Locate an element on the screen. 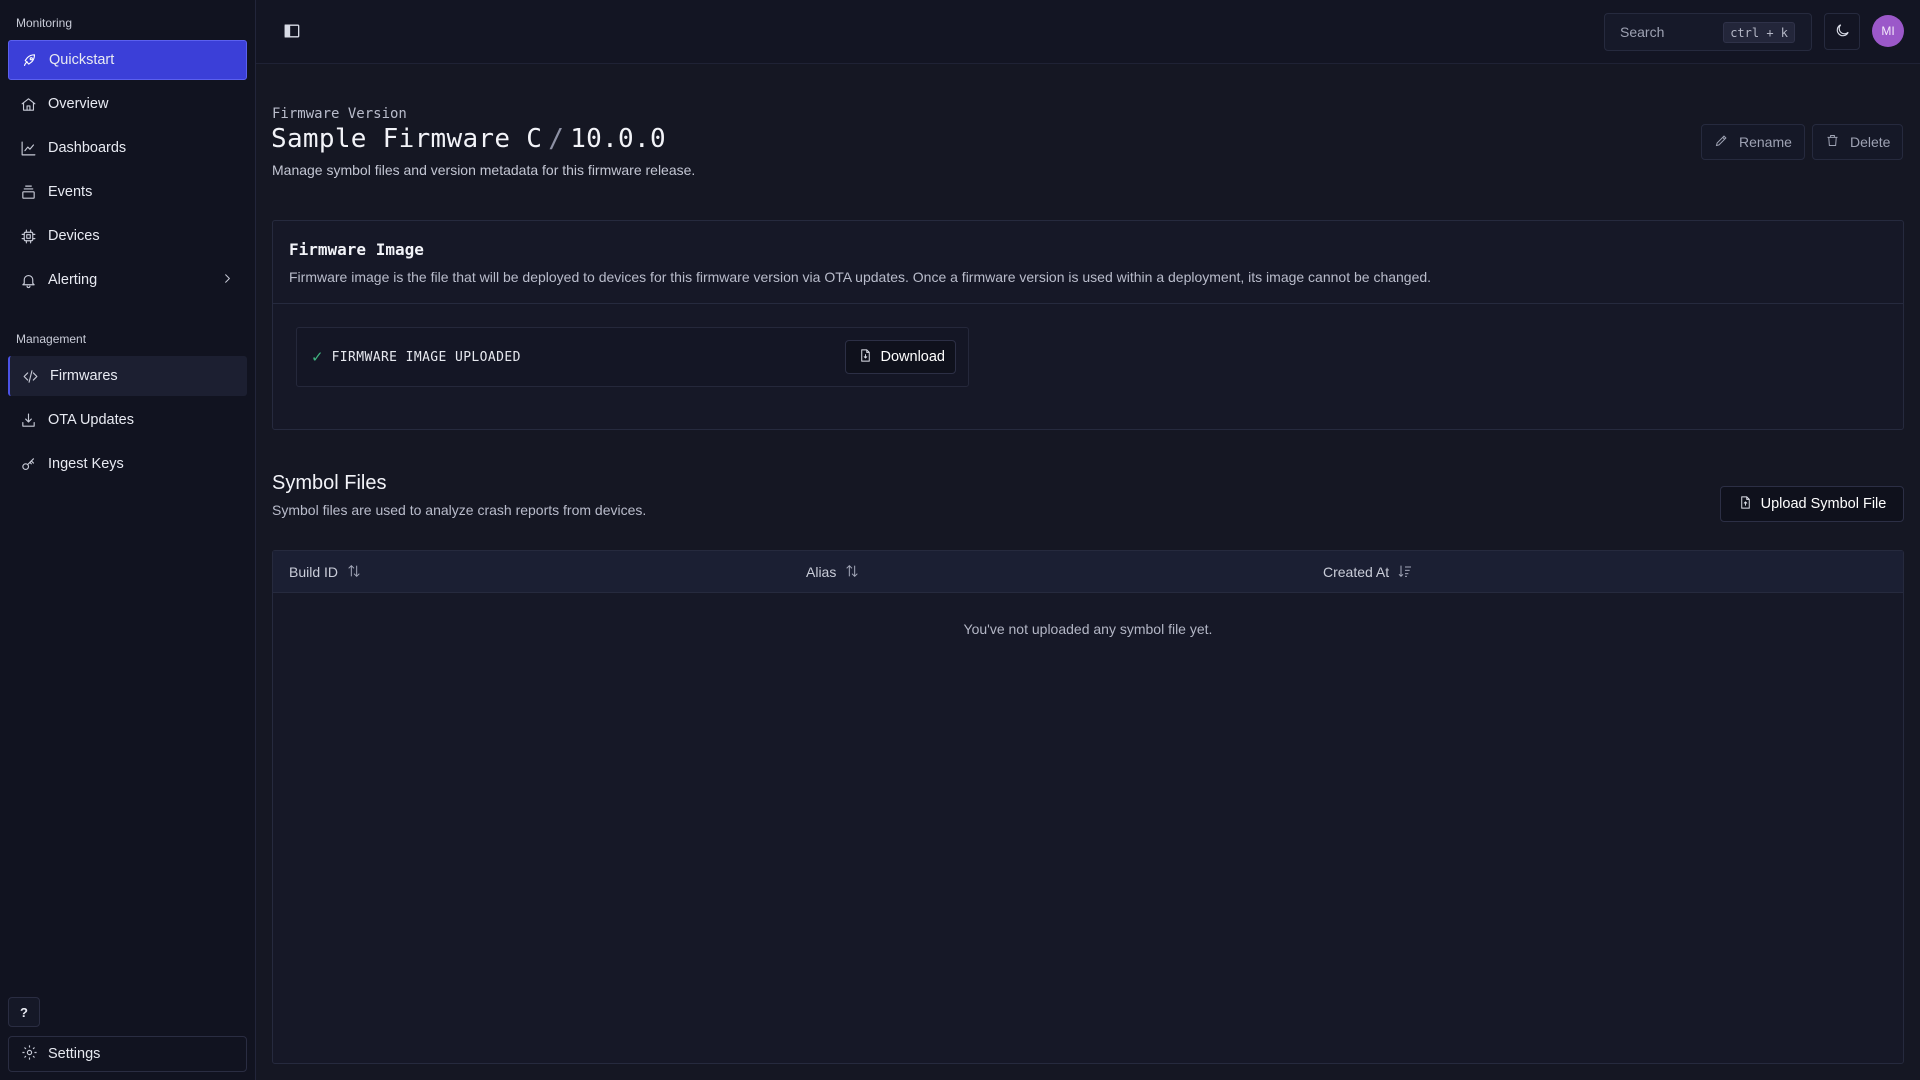 The height and width of the screenshot is (1080, 1920). sort-descending-icon is located at coordinates (1401, 572).